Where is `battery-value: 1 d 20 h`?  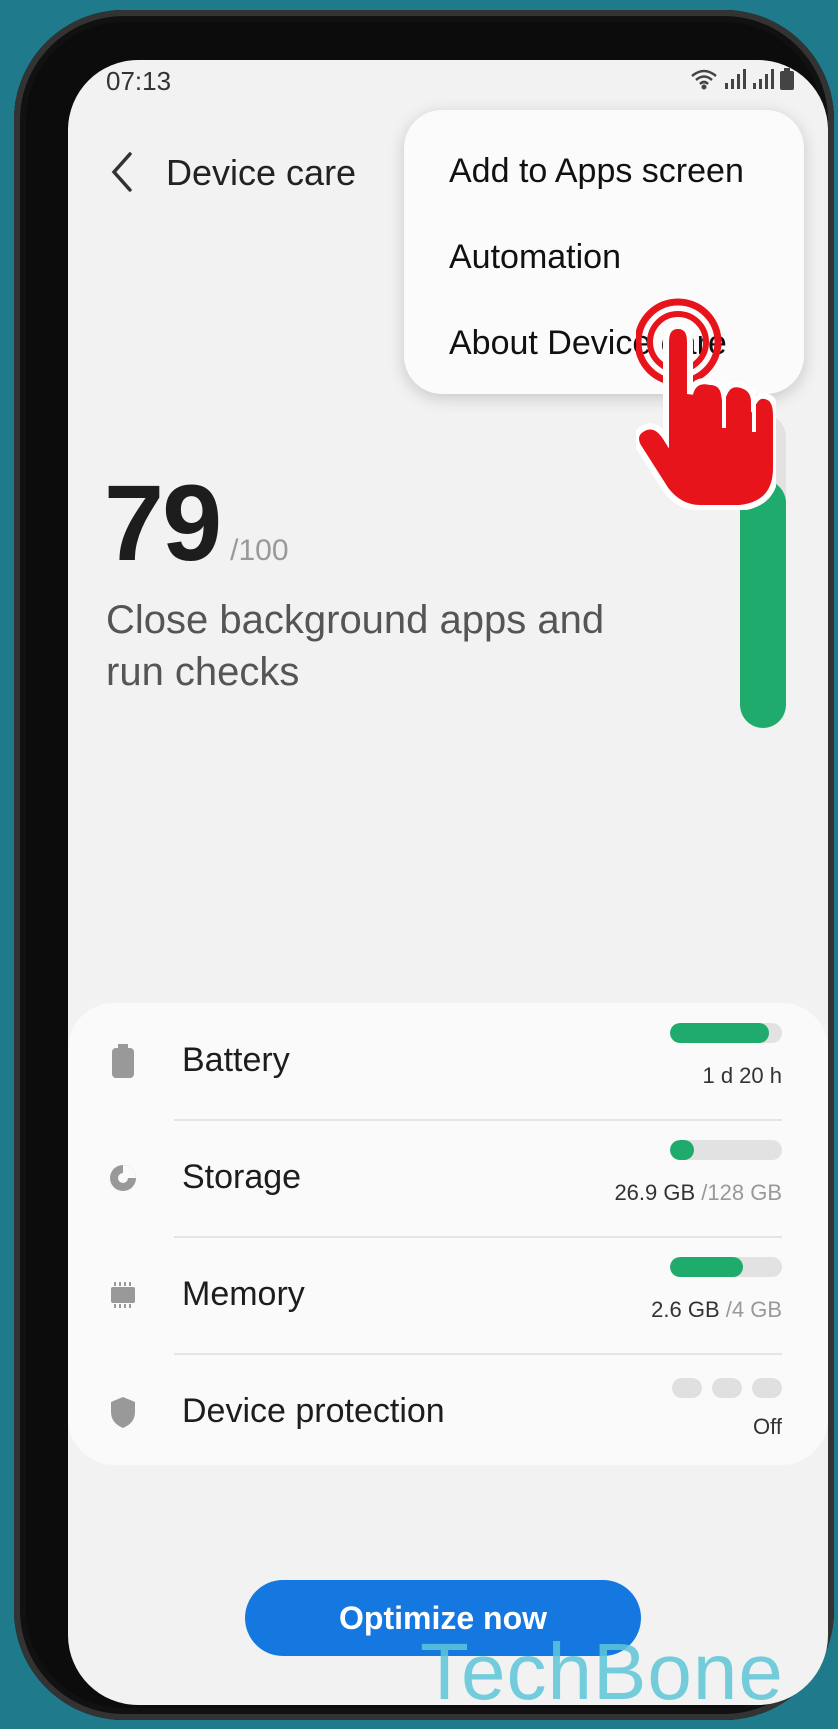
battery-value: 1 d 20 h is located at coordinates (742, 1076).